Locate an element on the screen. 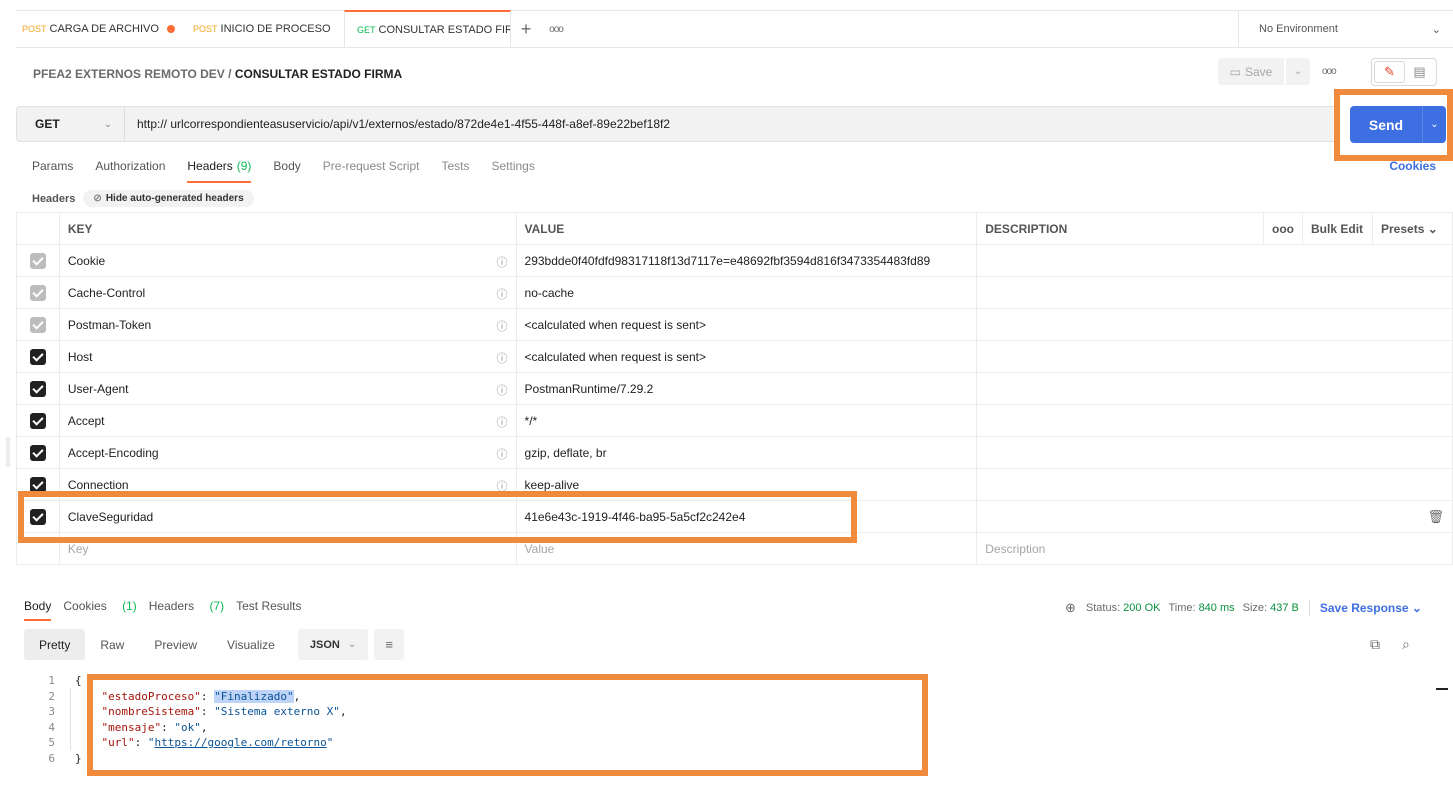  response-tab-body: Body is located at coordinates (38, 610).